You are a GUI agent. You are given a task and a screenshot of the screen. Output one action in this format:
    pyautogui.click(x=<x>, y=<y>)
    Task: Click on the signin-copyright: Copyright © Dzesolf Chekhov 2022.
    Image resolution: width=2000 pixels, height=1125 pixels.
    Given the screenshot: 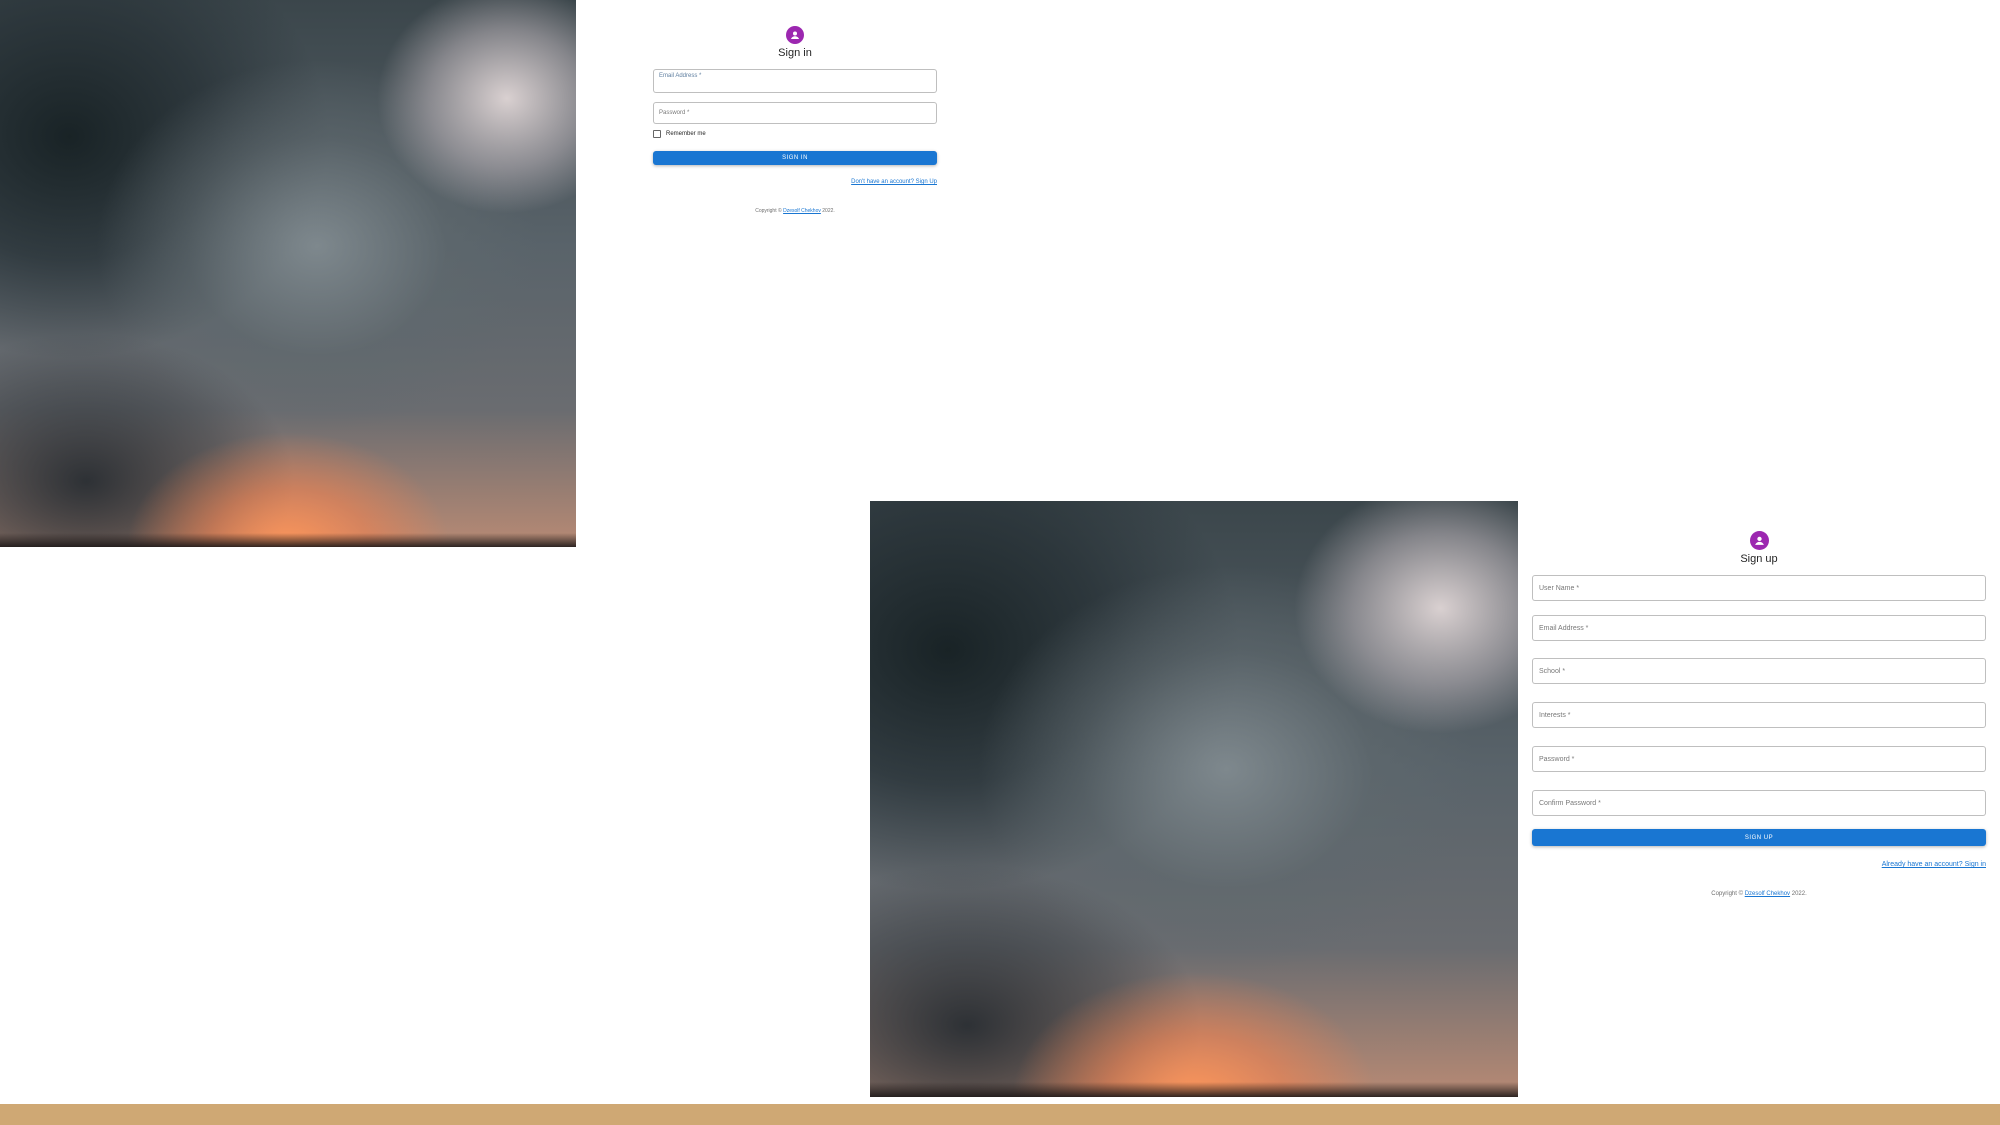 What is the action you would take?
    pyautogui.click(x=795, y=211)
    